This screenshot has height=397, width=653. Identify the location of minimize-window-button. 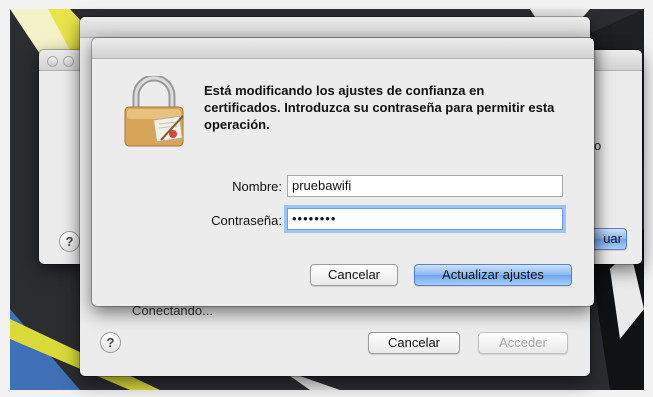
(68, 61).